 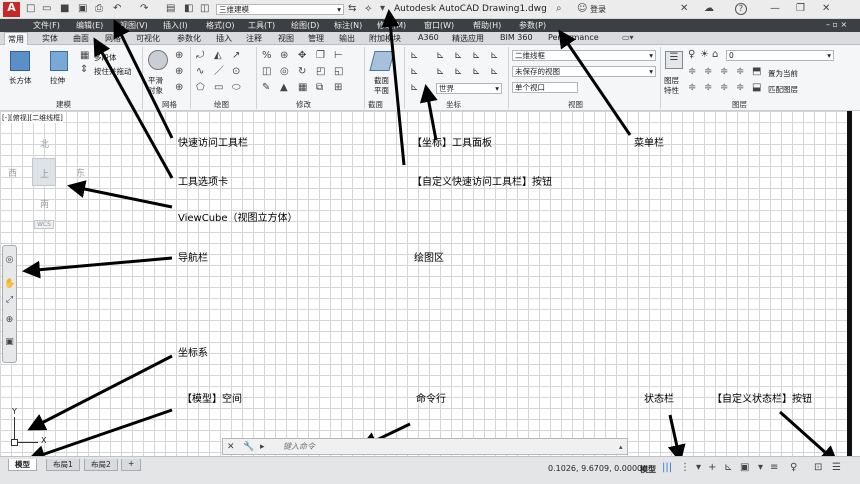 What do you see at coordinates (774, 468) in the screenshot?
I see `lineweight-icon: ≡` at bounding box center [774, 468].